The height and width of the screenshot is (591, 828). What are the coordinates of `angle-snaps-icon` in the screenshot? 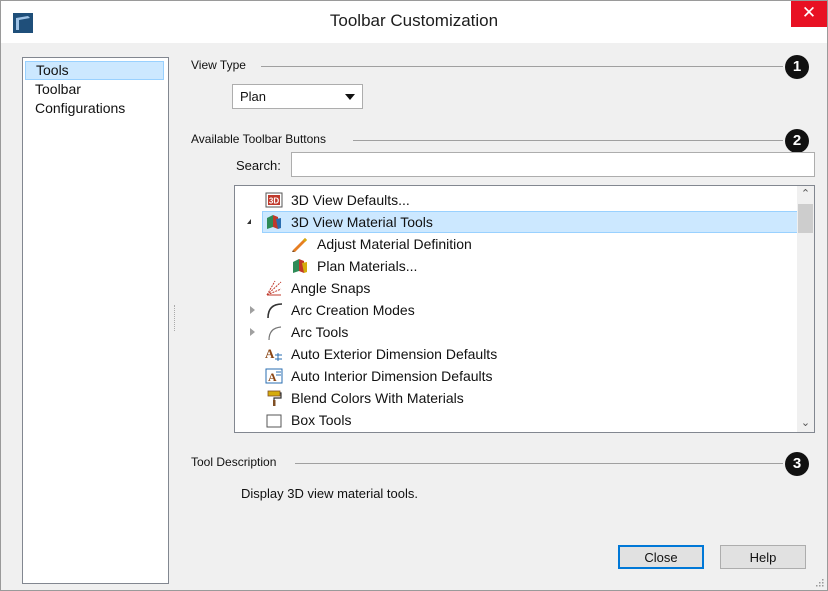 It's located at (274, 288).